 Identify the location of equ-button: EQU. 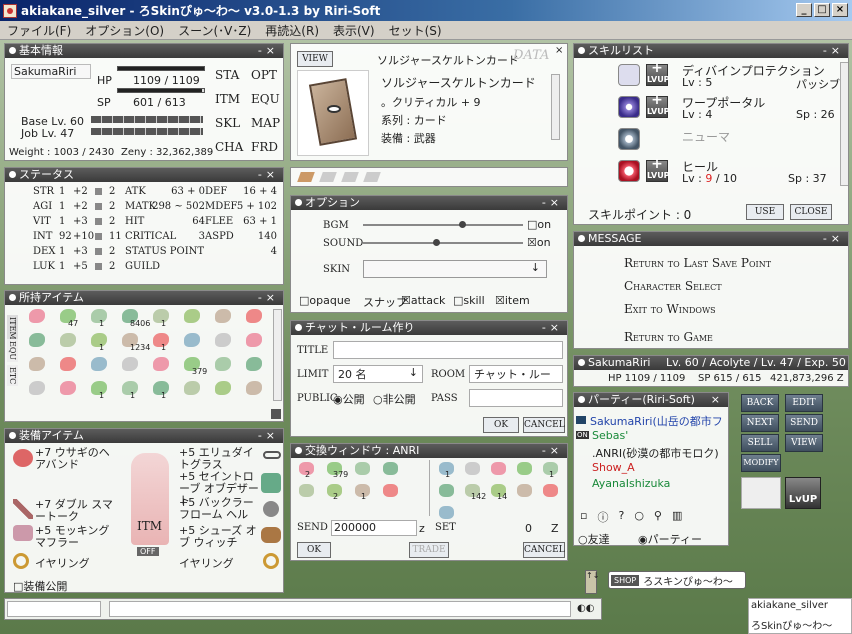
(265, 99).